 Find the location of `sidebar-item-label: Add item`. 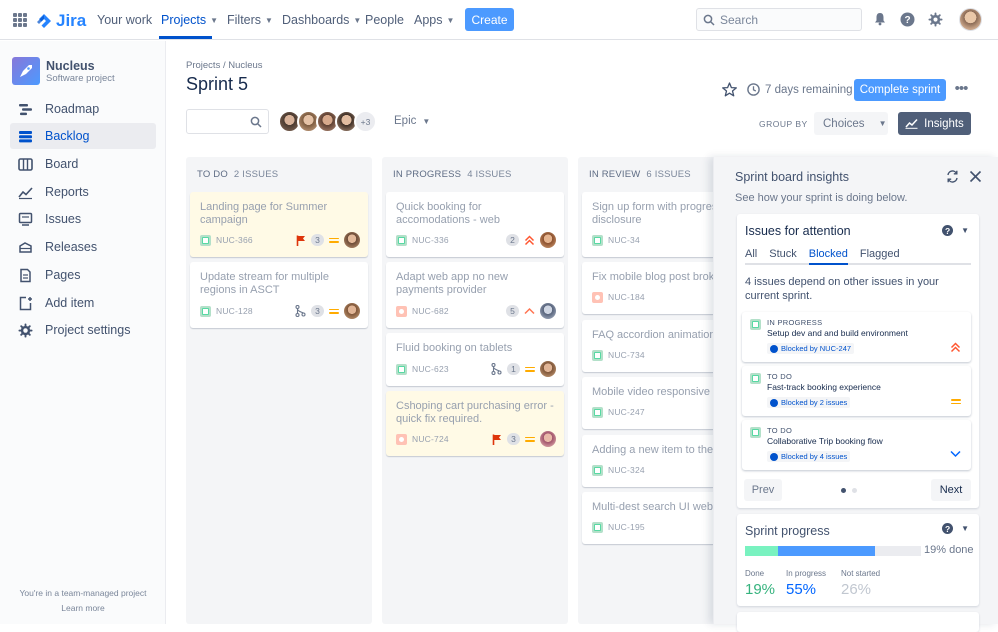

sidebar-item-label: Add item is located at coordinates (70, 303).